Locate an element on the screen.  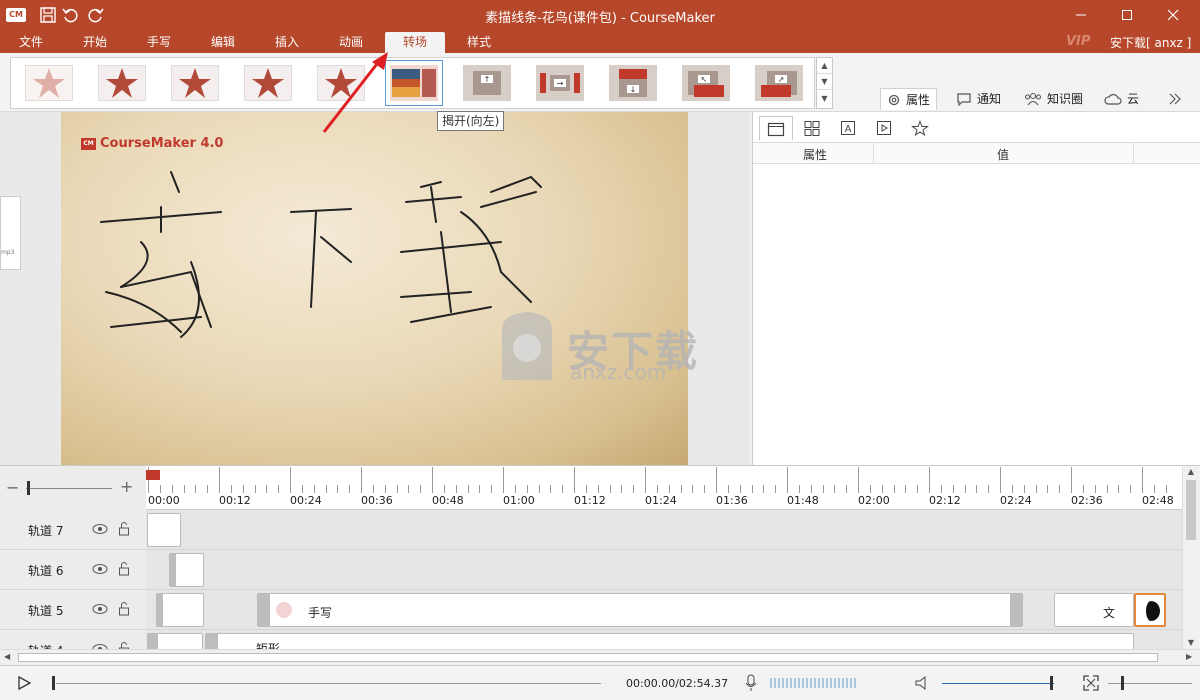
volume-handle is located at coordinates (1051, 683).